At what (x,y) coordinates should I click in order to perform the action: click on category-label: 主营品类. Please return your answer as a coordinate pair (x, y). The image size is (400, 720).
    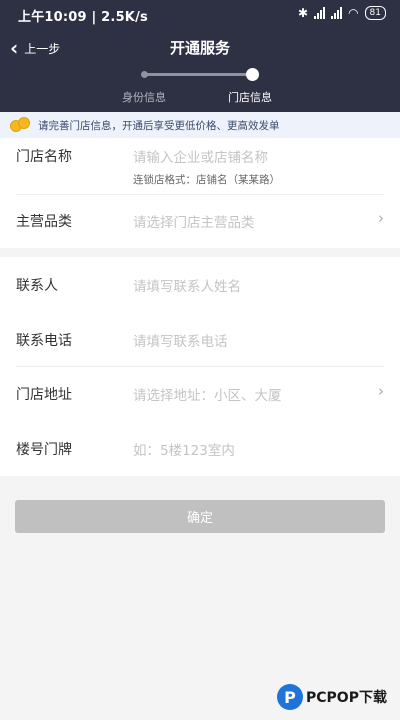
    Looking at the image, I should click on (44, 222).